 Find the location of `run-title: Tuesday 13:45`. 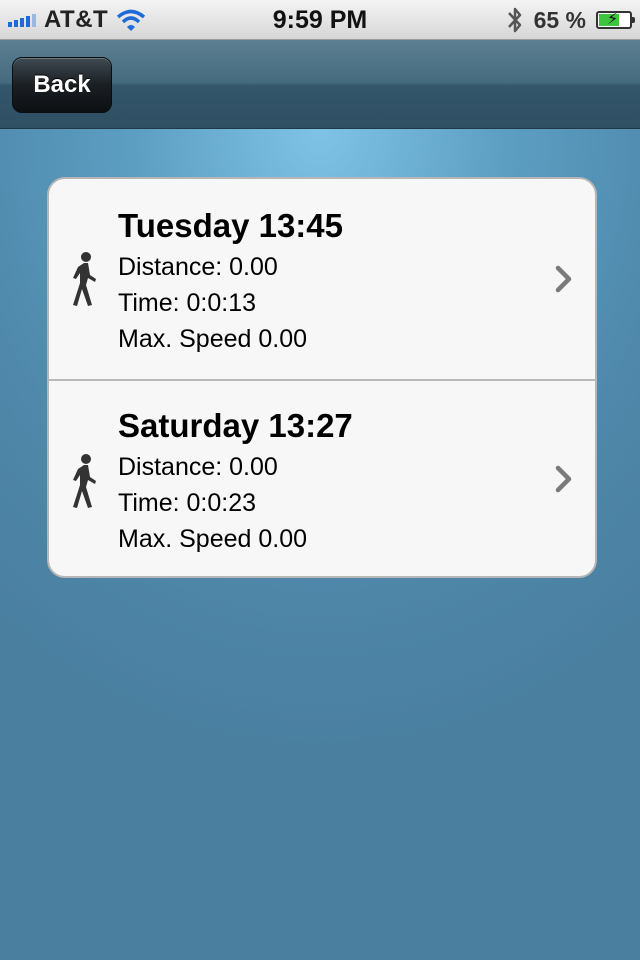

run-title: Tuesday 13:45 is located at coordinates (231, 225).